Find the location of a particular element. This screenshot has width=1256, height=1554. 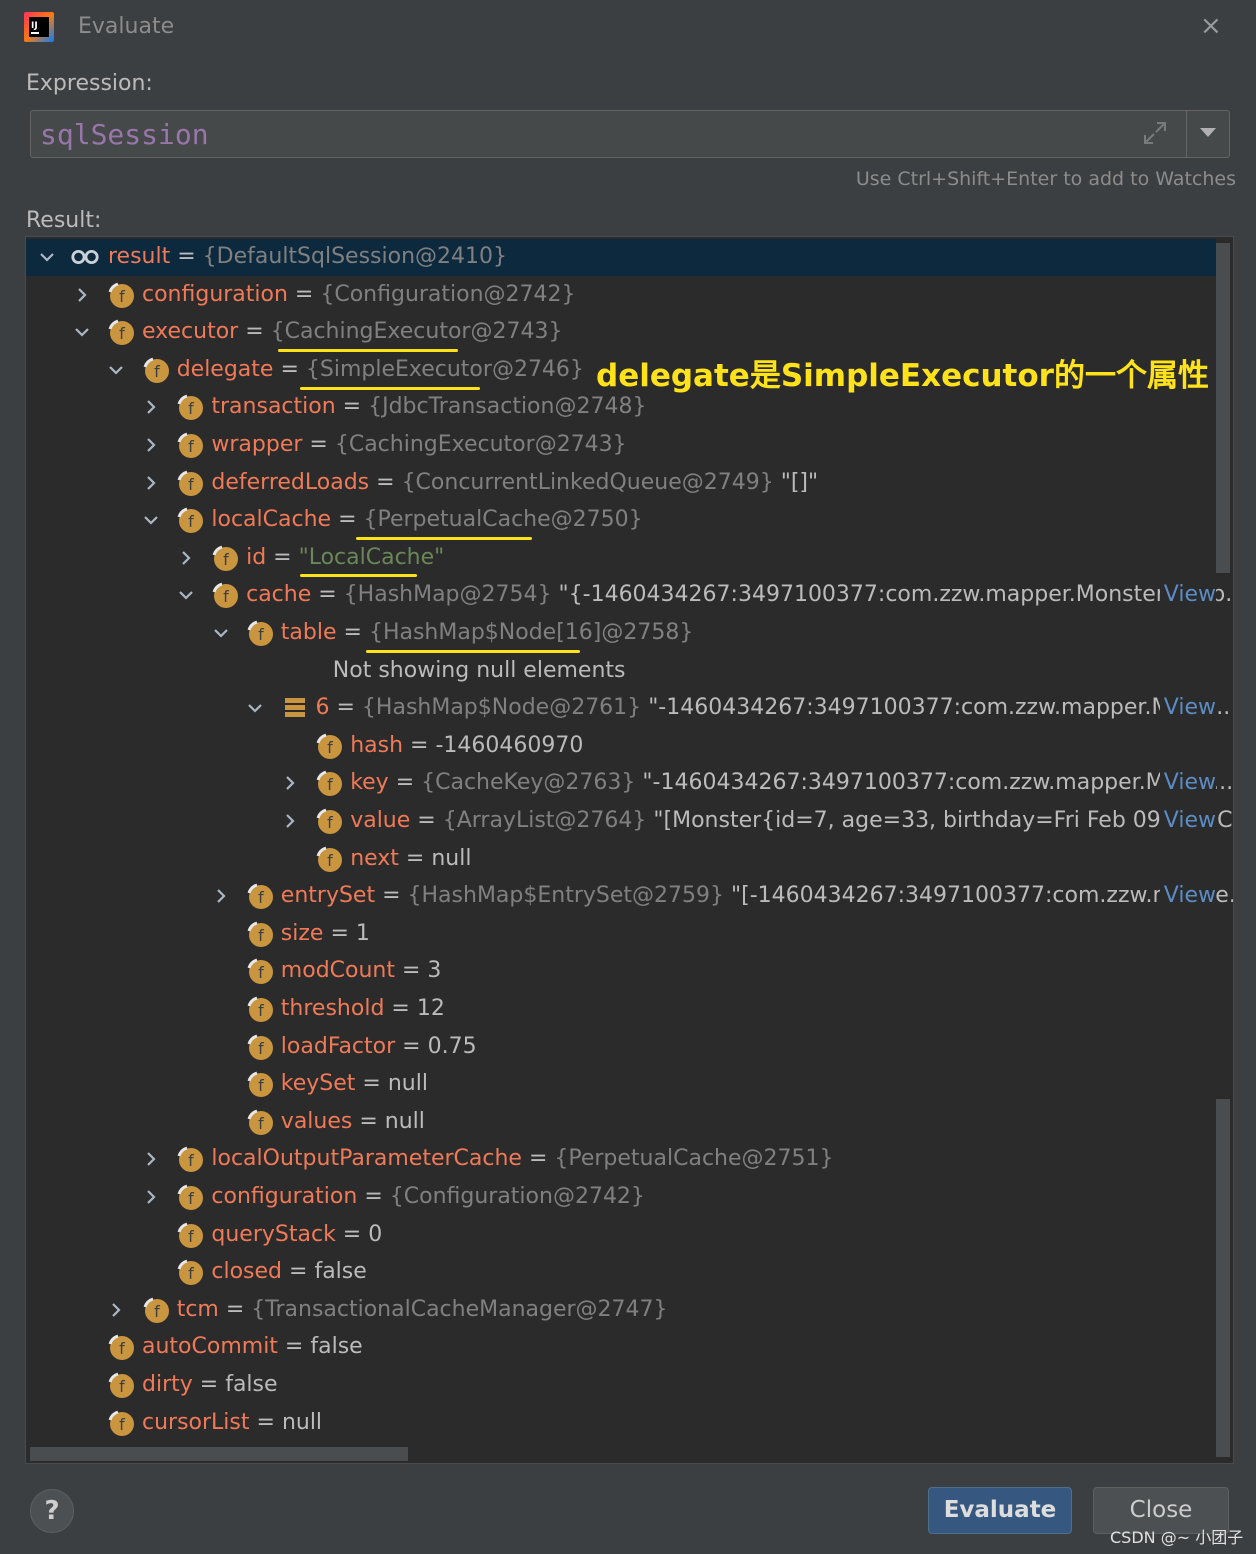

close-icon: × is located at coordinates (1211, 26).